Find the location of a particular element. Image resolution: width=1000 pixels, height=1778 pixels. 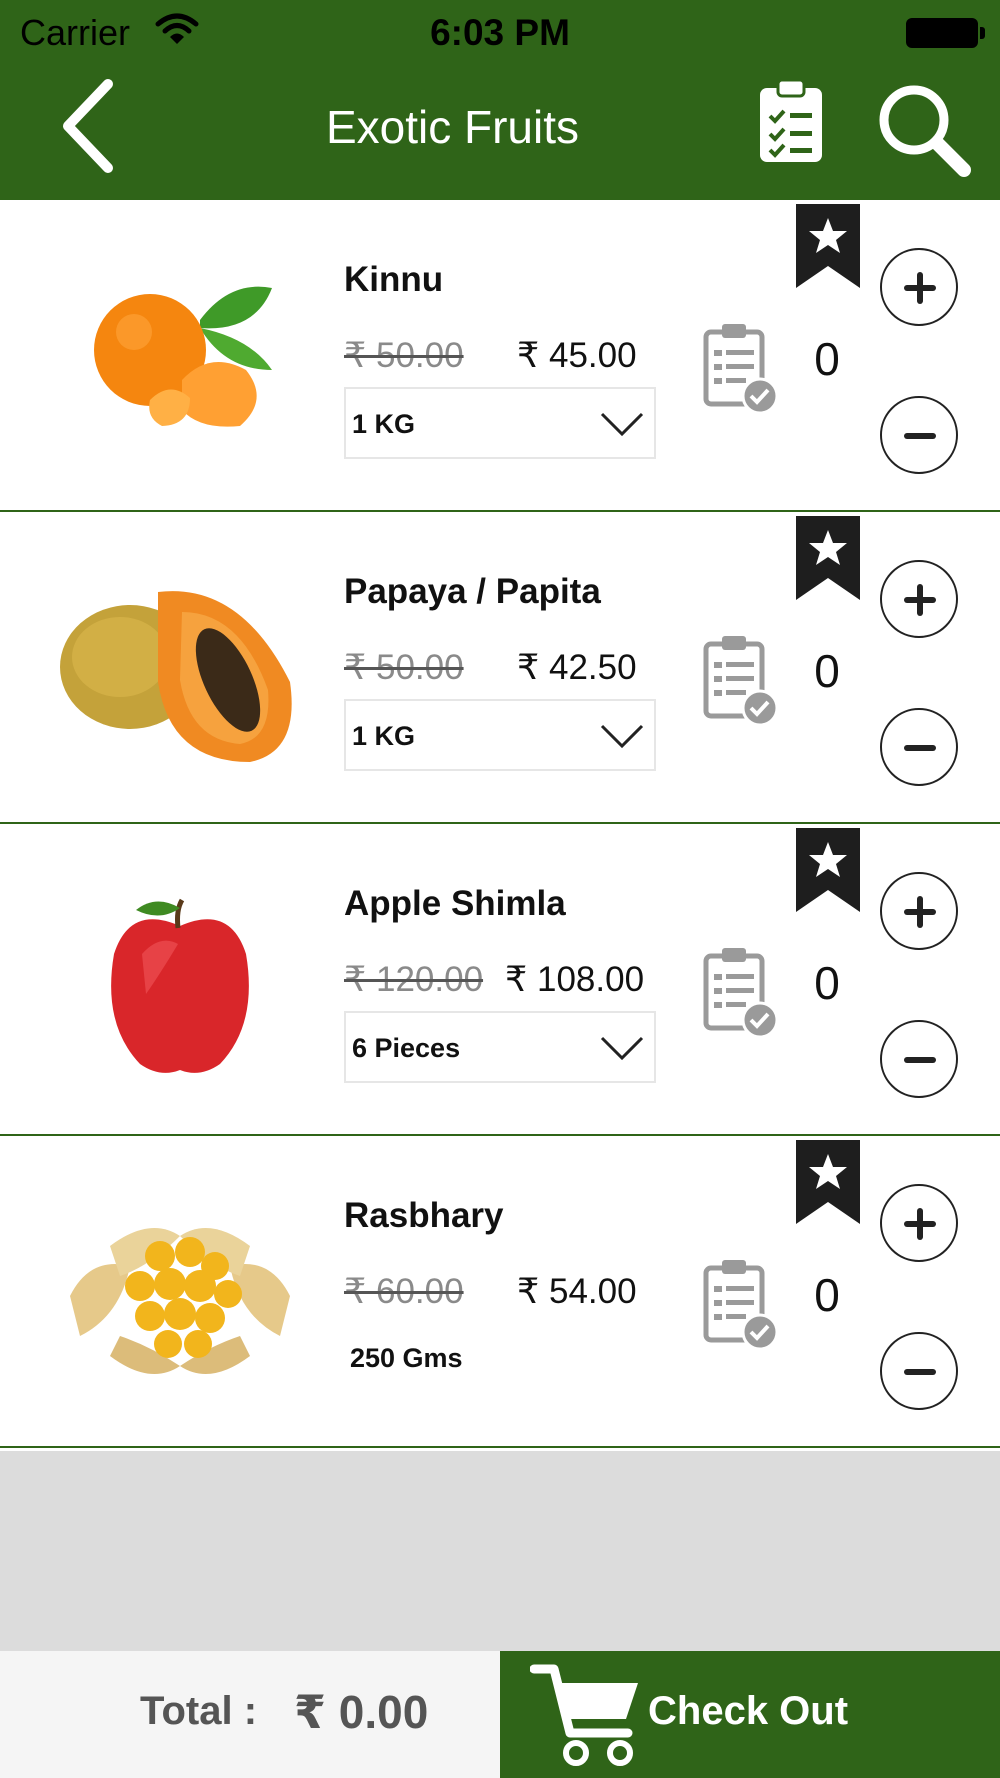

product-name: Papaya / Papita is located at coordinates (472, 591).